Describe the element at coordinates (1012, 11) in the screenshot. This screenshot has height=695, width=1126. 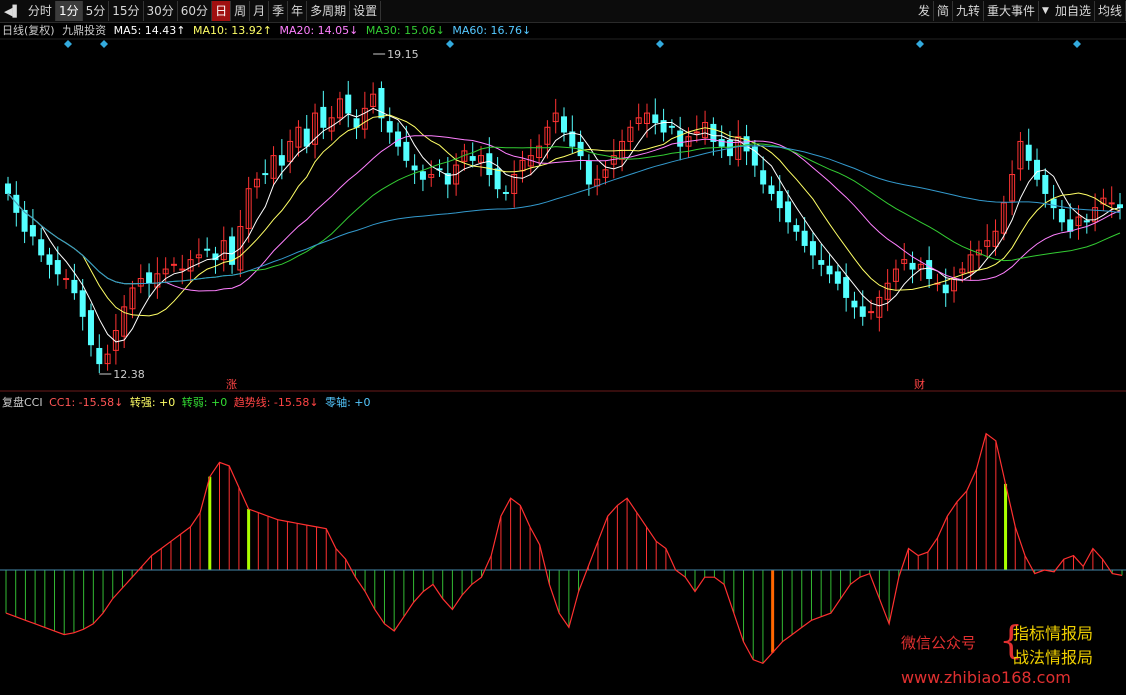
I see `action-button-3: 重大事件` at that location.